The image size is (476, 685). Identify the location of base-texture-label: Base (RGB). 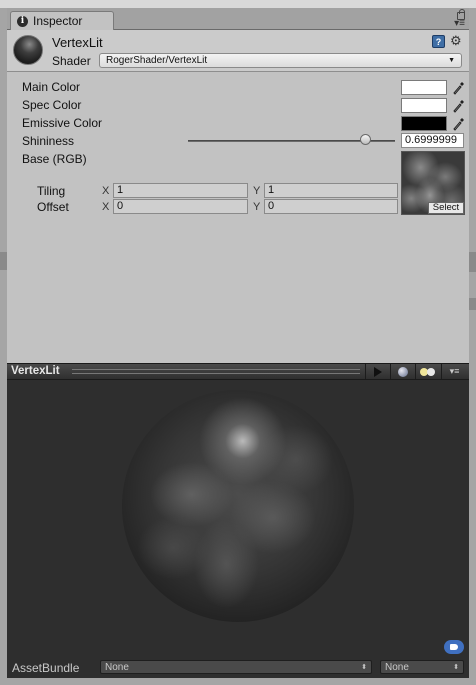
(54, 159).